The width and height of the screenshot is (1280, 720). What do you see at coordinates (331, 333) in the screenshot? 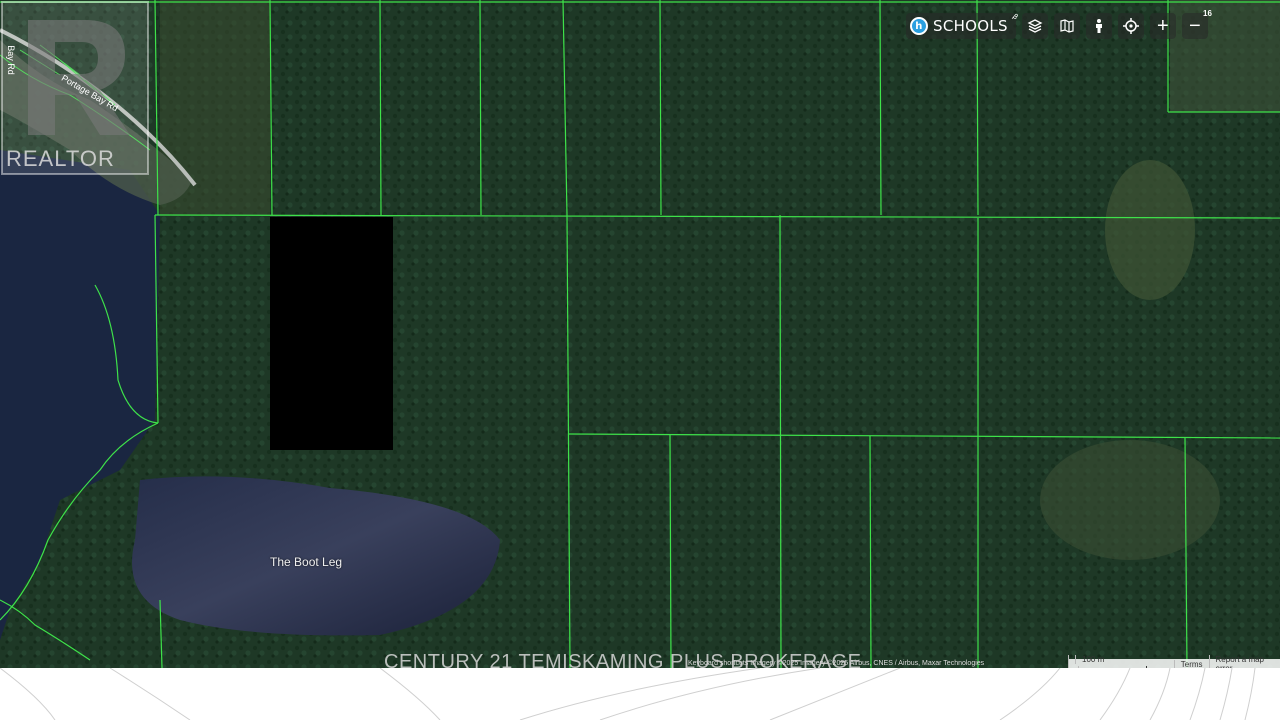
I see `redacted-block` at bounding box center [331, 333].